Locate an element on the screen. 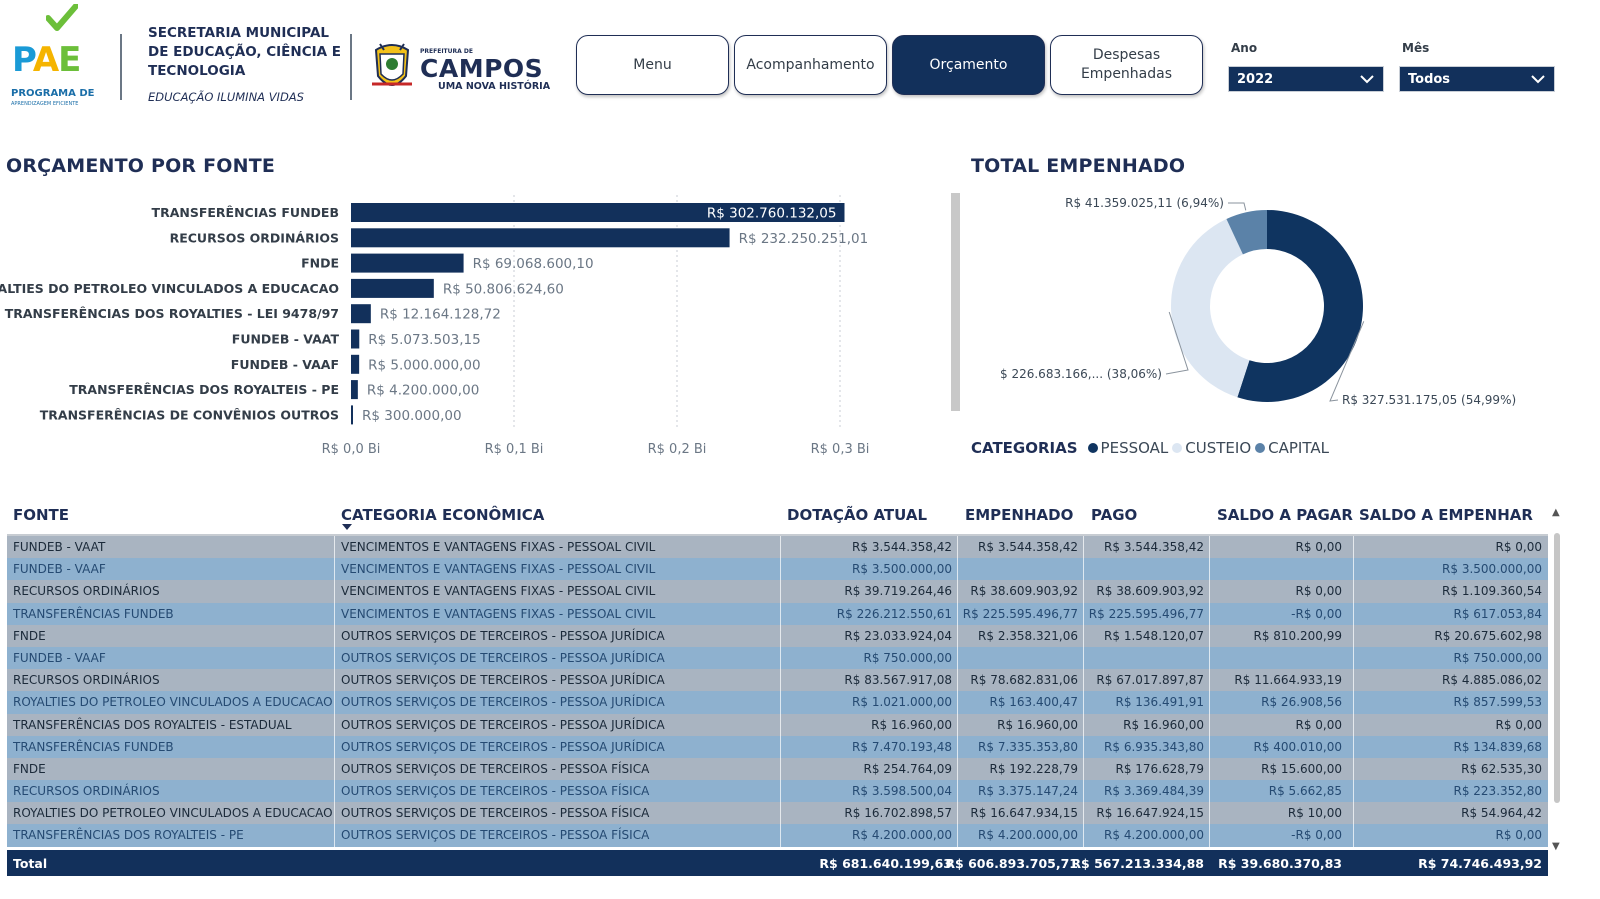  nav-button-acompanhamento: Acompanhamento is located at coordinates (810, 65).